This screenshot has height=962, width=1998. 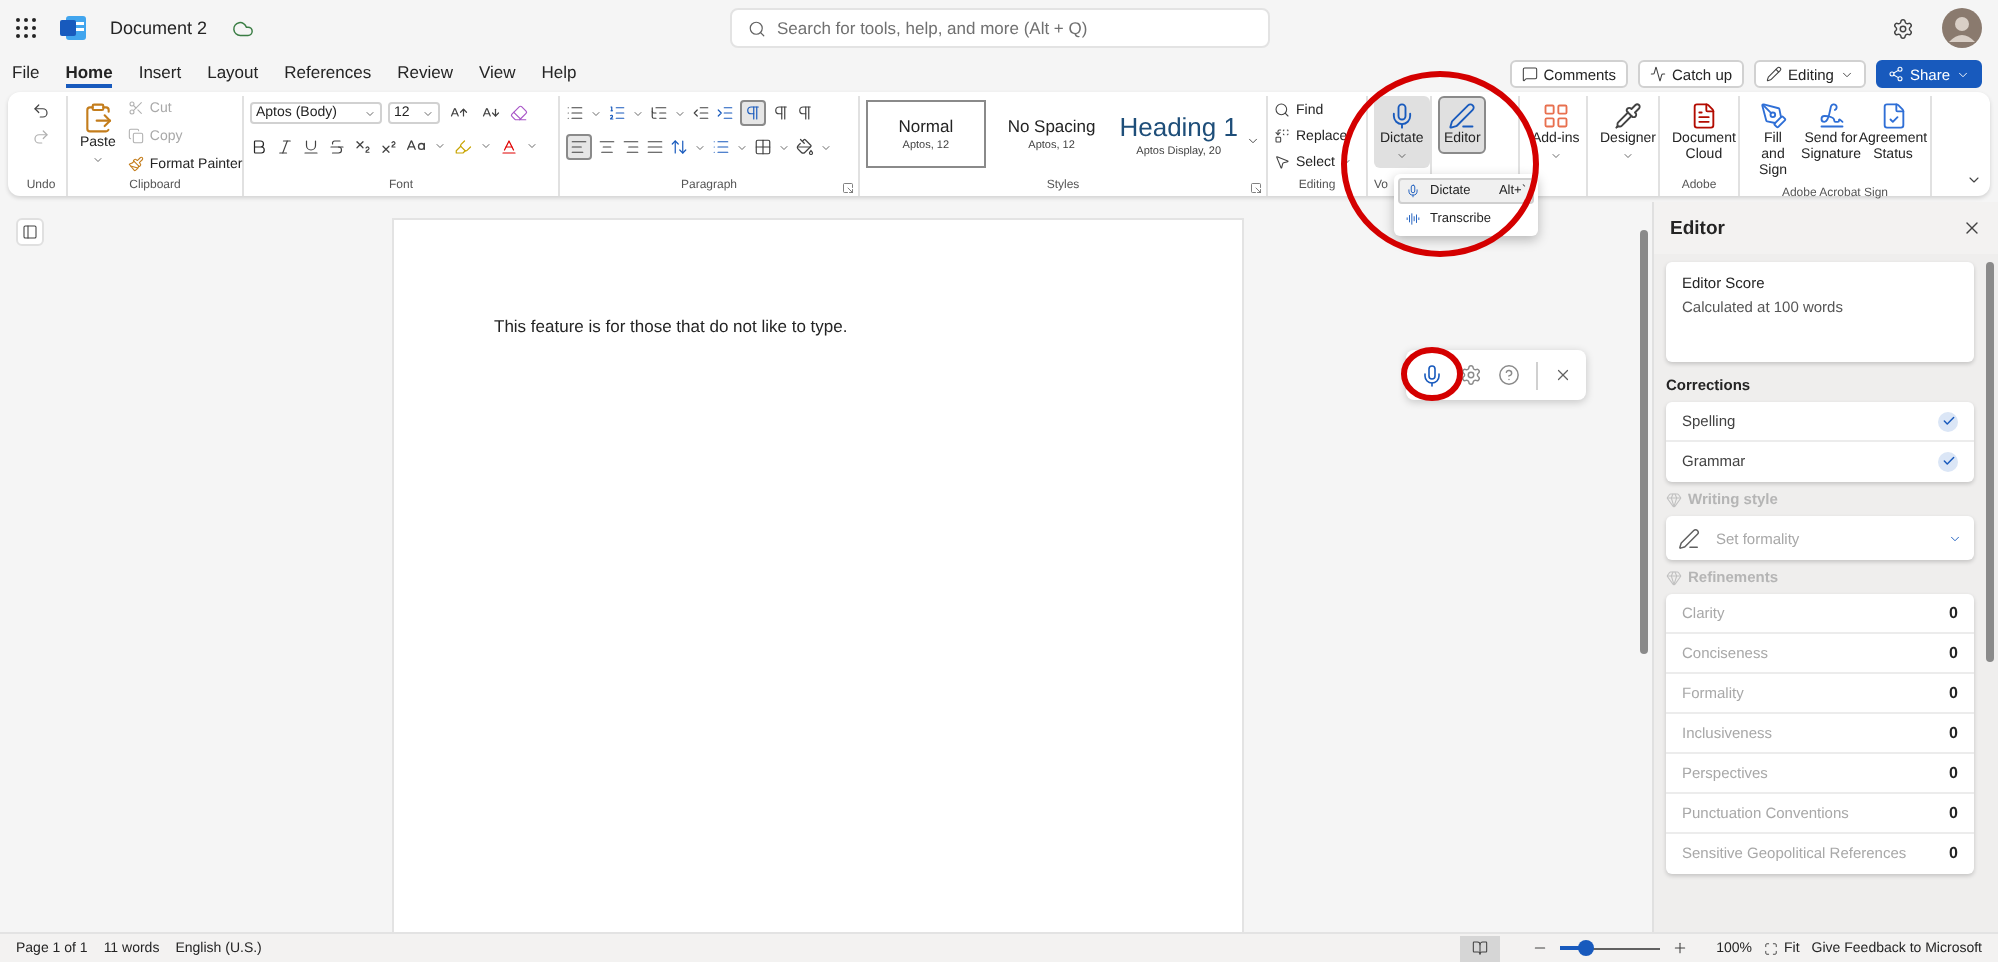 I want to click on italic-icon, so click(x=285, y=146).